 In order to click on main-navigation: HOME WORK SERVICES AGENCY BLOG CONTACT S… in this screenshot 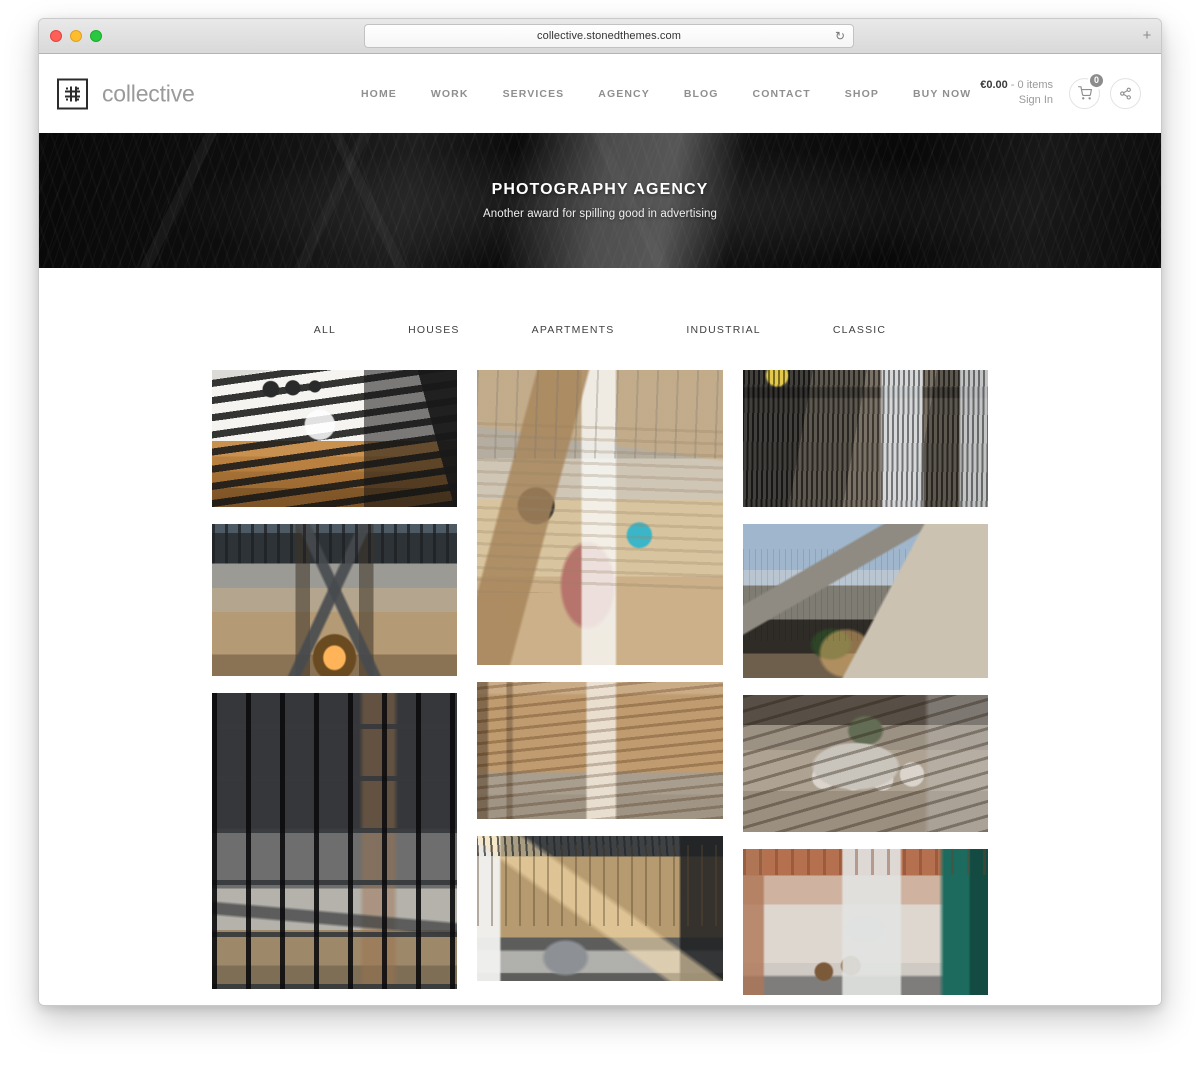, I will do `click(666, 94)`.